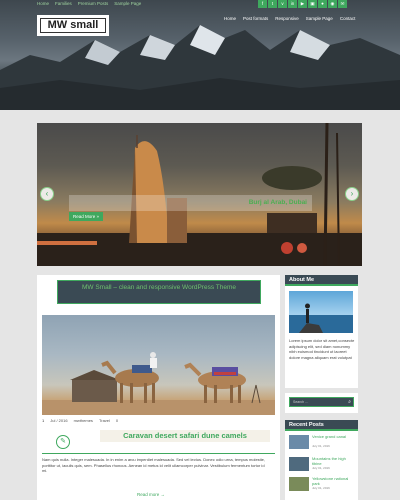 Image resolution: width=400 pixels, height=500 pixels. I want to click on recent-post-item: Venice grand canal July 01, 2016, so click(322, 442).